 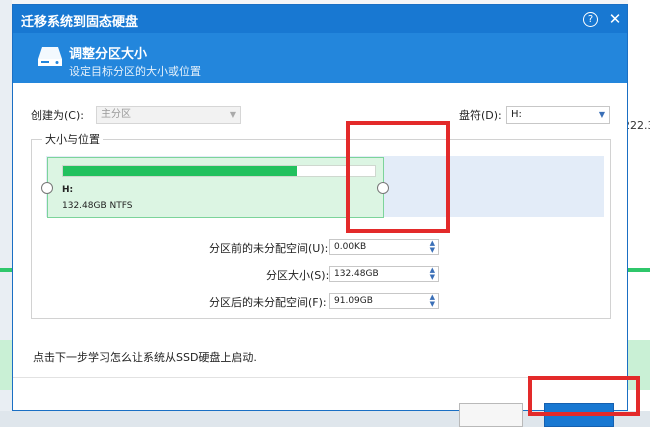 I want to click on partition-size-label: 分区大小(S):, so click(x=298, y=275).